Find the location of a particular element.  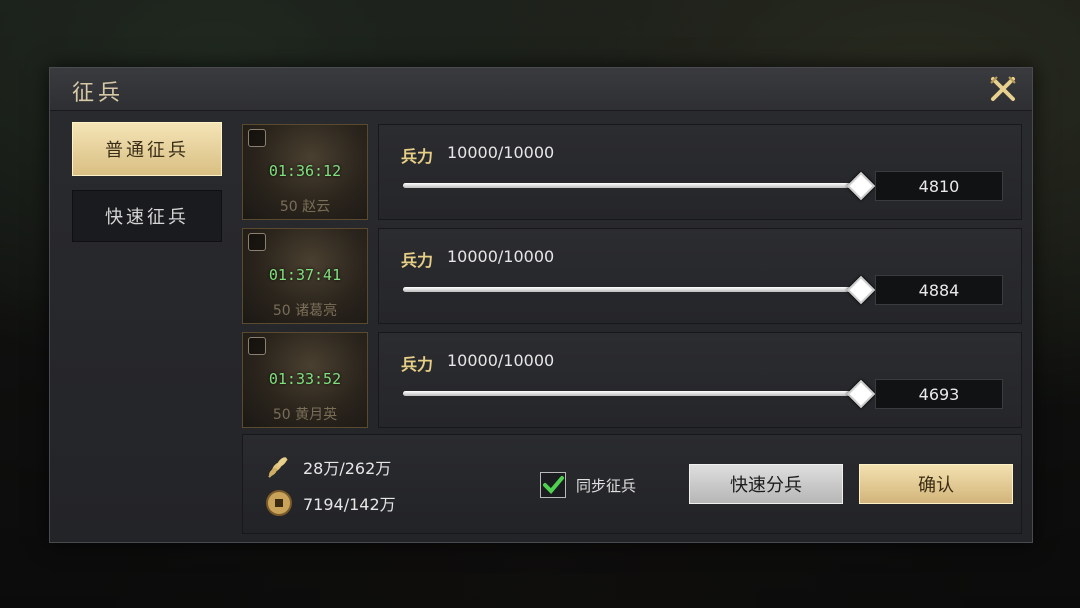

title-bar: 征兵 is located at coordinates (541, 89).